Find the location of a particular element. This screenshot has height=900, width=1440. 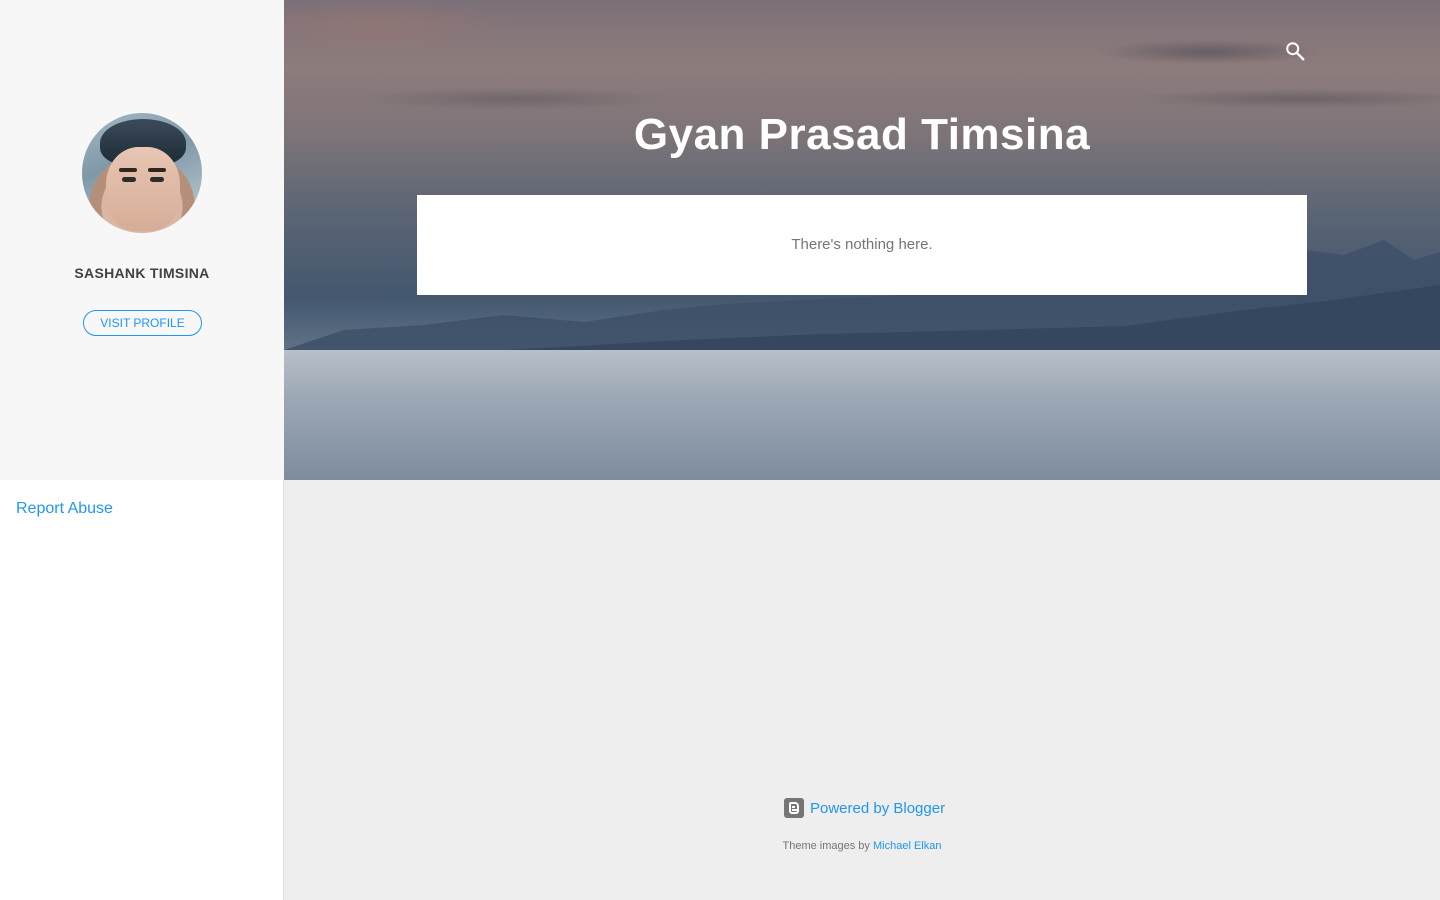

avatar-eye-right is located at coordinates (157, 179).